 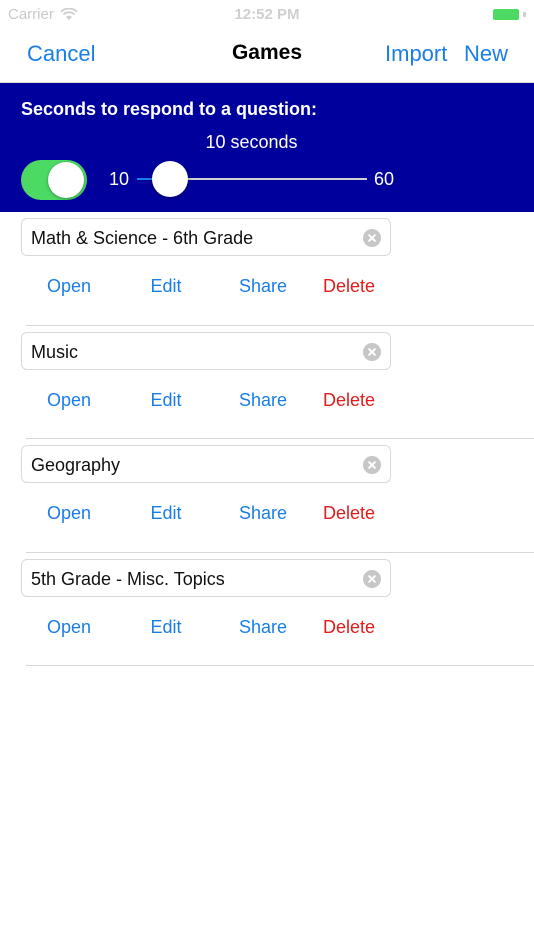 What do you see at coordinates (384, 179) in the screenshot?
I see `slider-max-label: 60` at bounding box center [384, 179].